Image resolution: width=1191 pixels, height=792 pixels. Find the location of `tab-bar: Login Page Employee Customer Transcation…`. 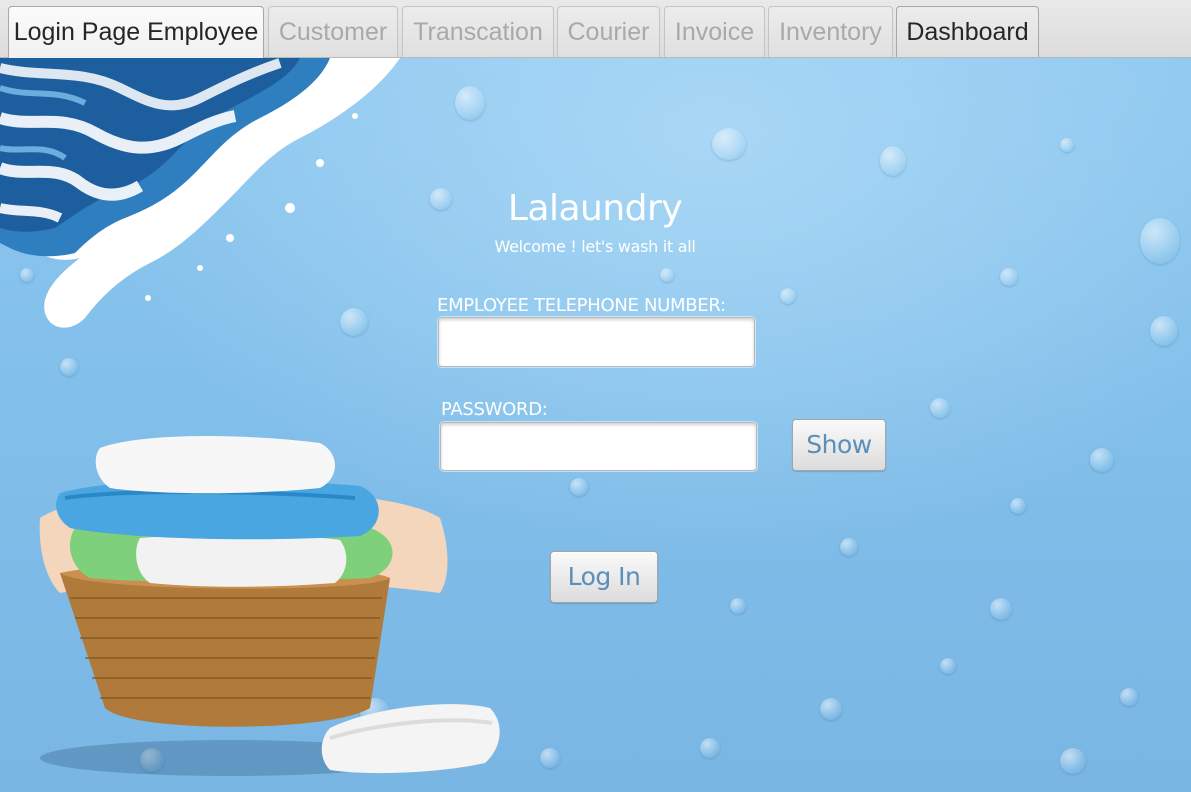

tab-bar: Login Page Employee Customer Transcation… is located at coordinates (595, 29).